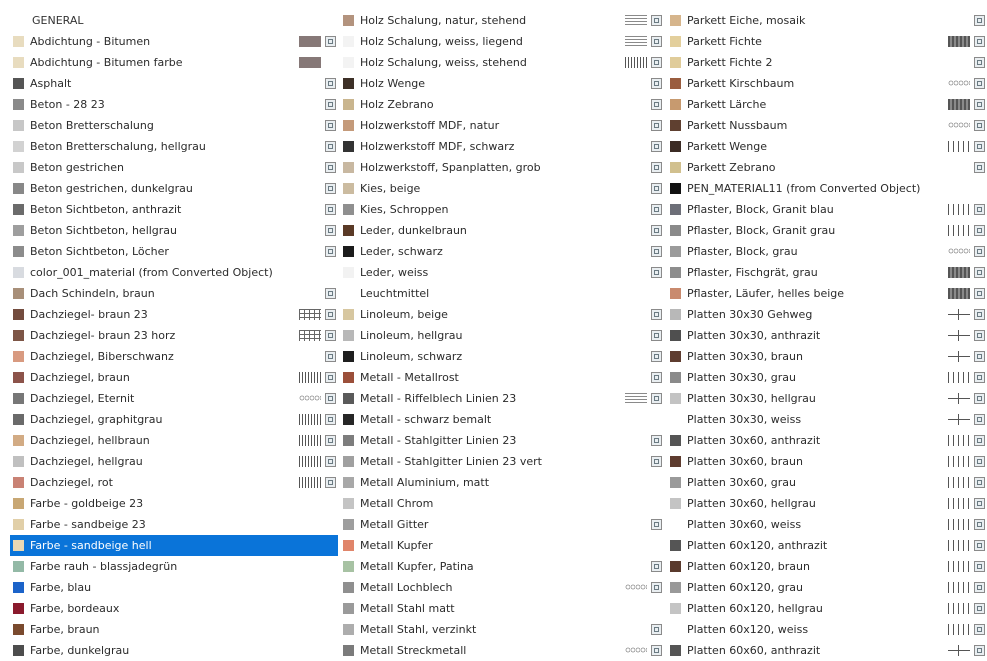  I want to click on material-item: Dachziegel, graphitgrau, so click(174, 419).